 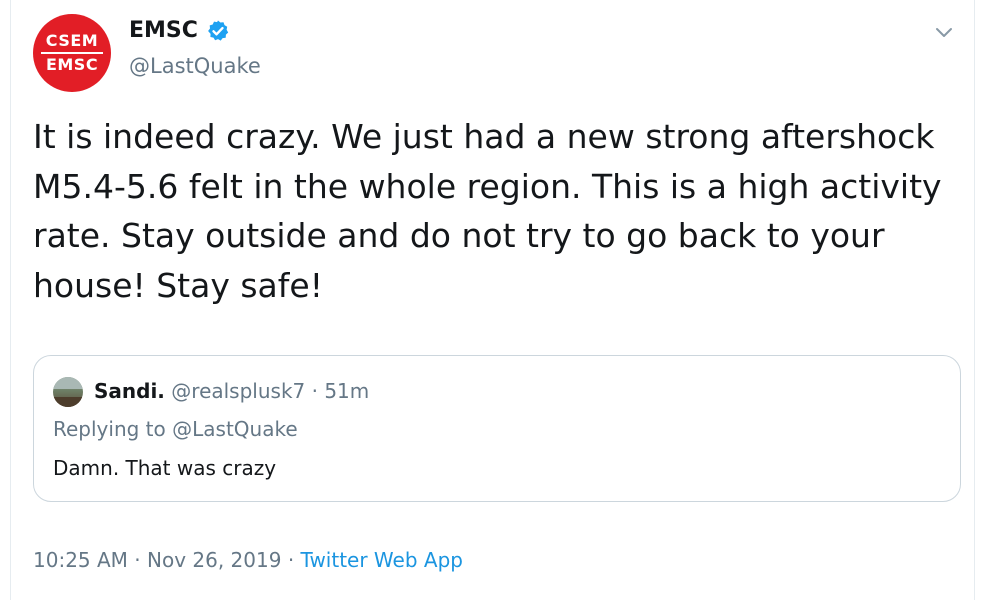 I want to click on replying-prefix: Replying to, so click(x=113, y=429).